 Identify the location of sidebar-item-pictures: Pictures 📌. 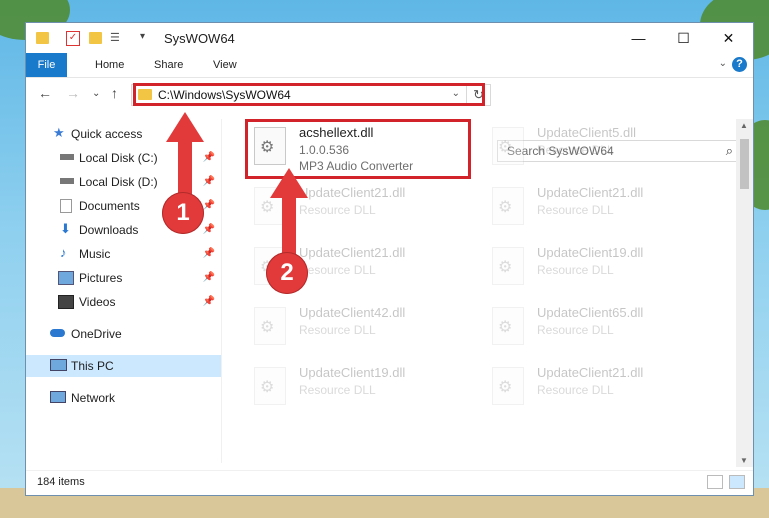
(123, 278).